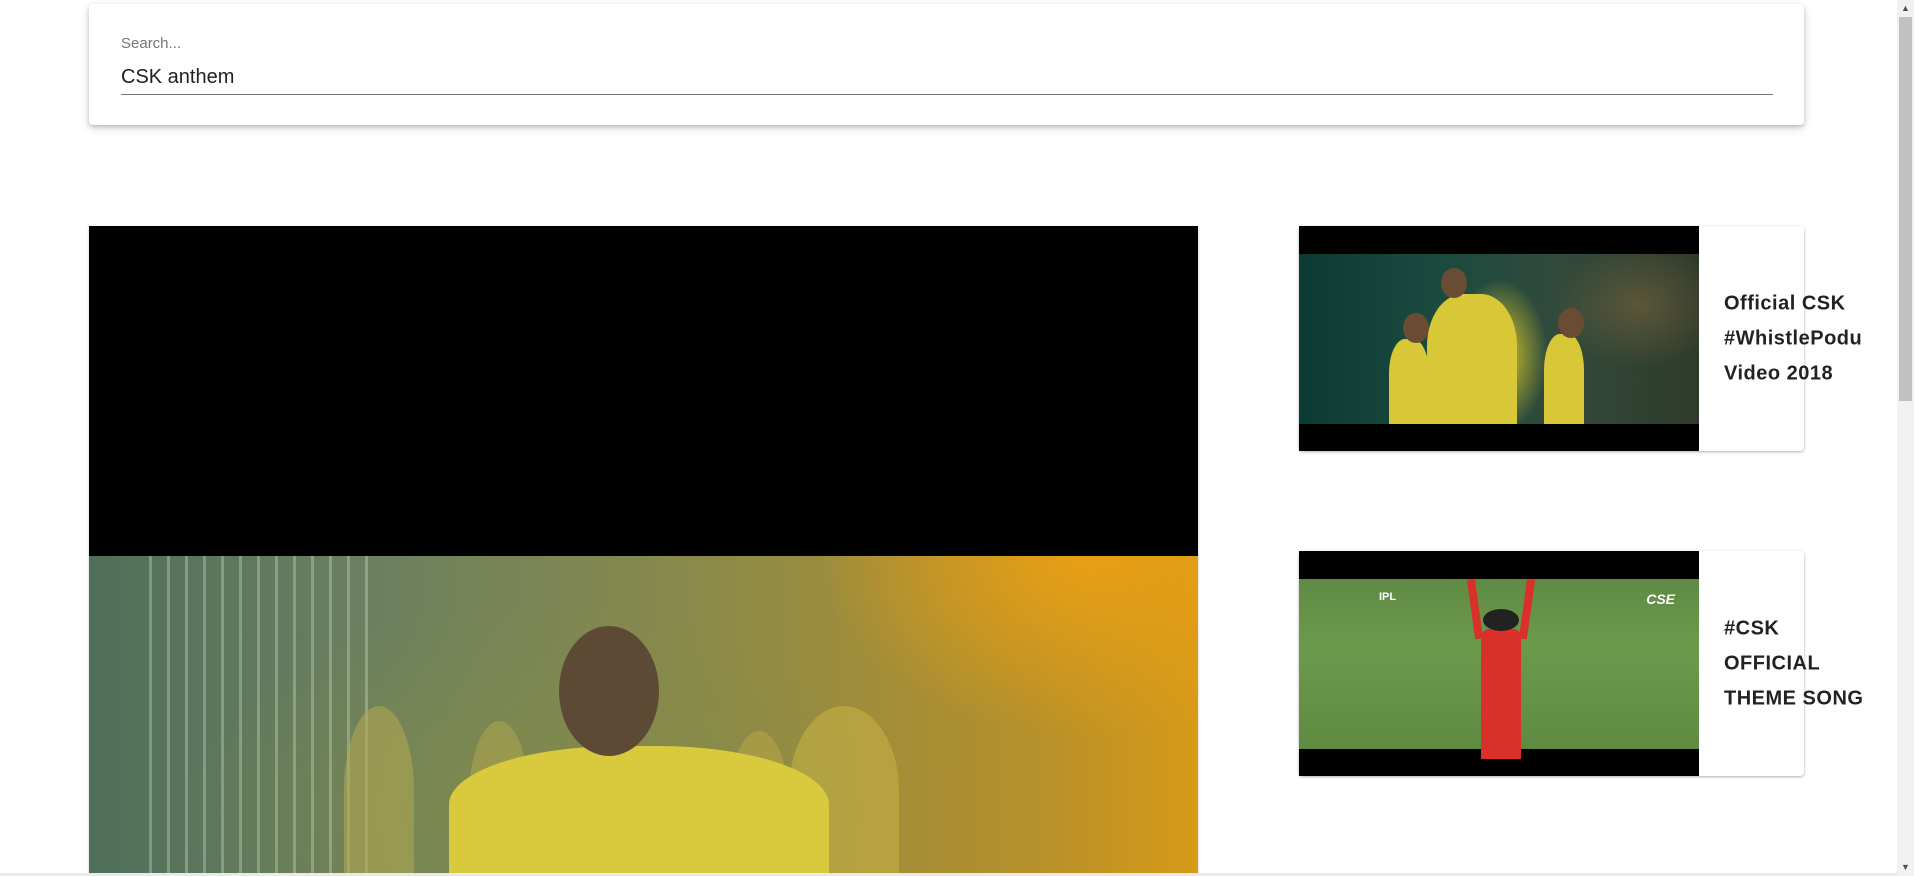 This screenshot has height=876, width=1914. Describe the element at coordinates (1799, 338) in the screenshot. I see `video-title: Official CSK #WhistlePodu Video 2018` at that location.